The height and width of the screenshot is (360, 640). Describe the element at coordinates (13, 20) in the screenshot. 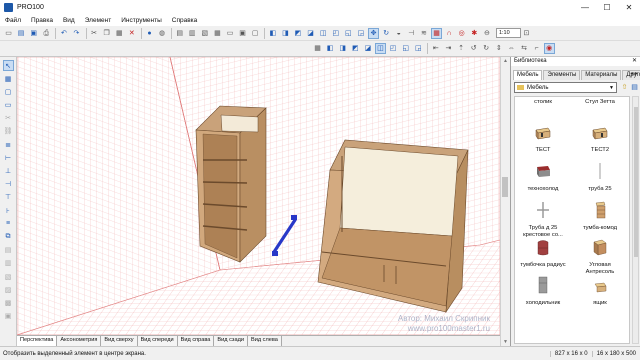

I see `menu-file: Файл` at that location.